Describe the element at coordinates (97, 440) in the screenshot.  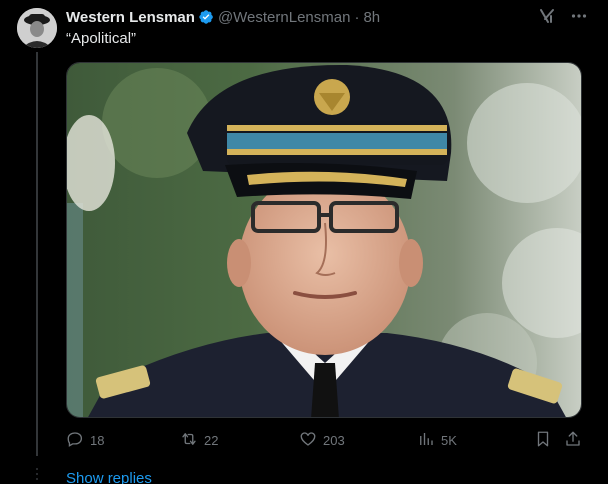
I see `reply-count: 18` at that location.